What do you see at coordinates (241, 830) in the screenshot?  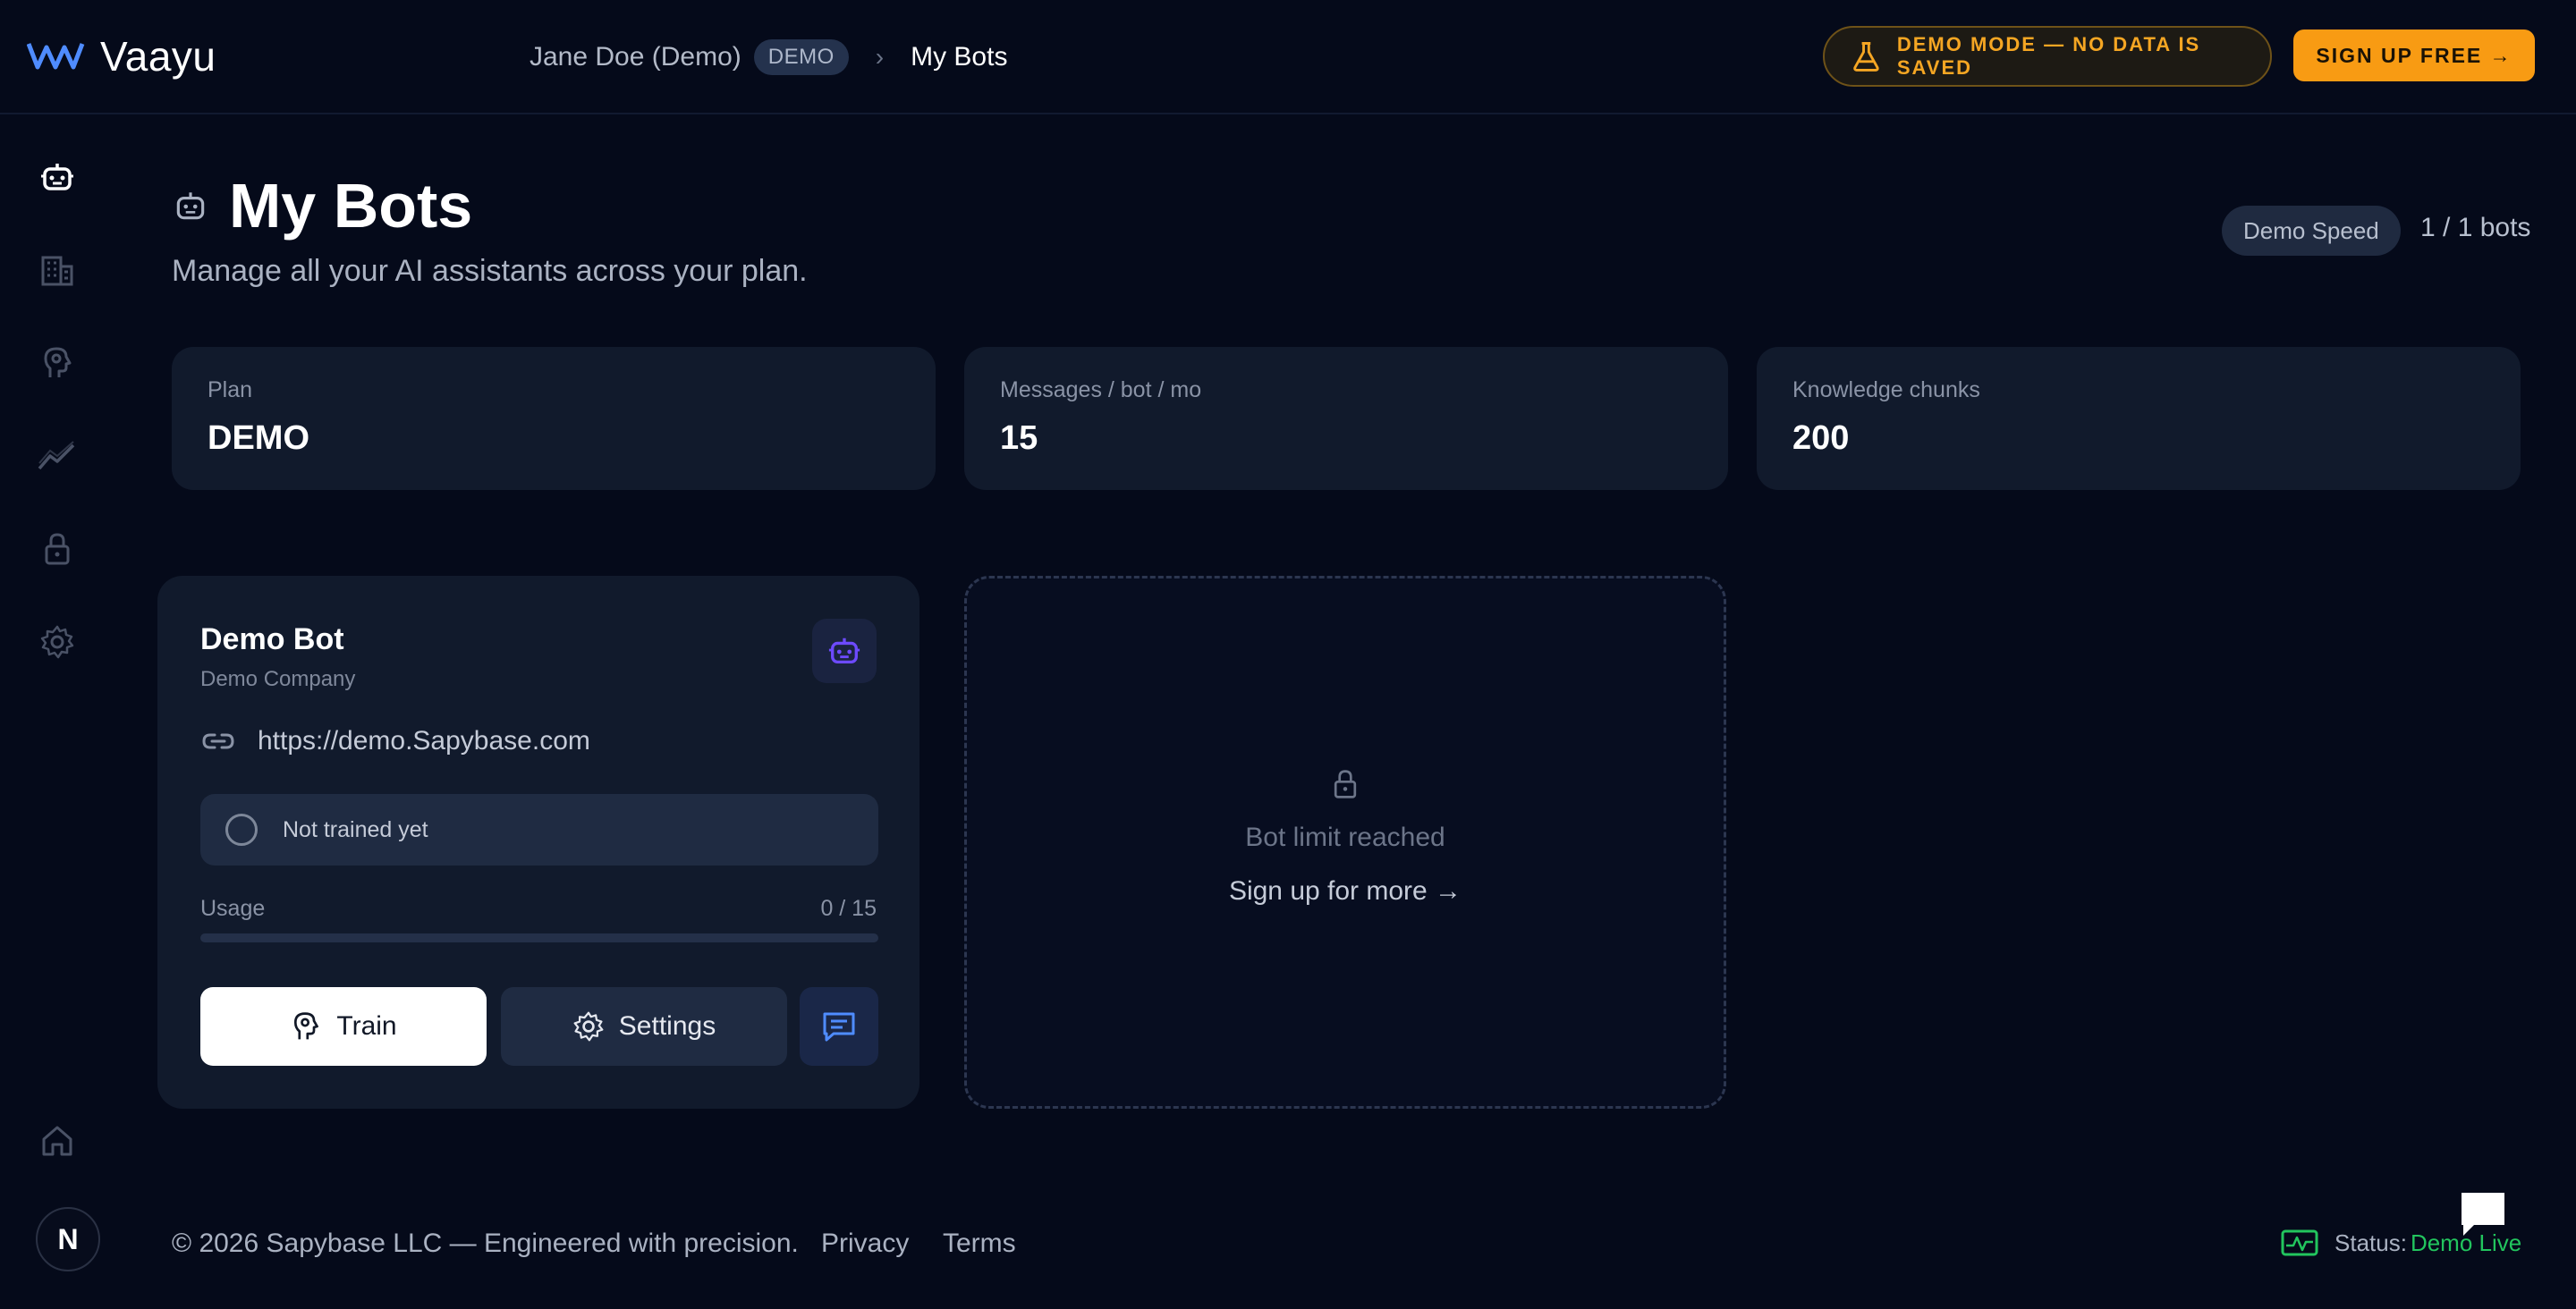 I see `status-circle-icon` at bounding box center [241, 830].